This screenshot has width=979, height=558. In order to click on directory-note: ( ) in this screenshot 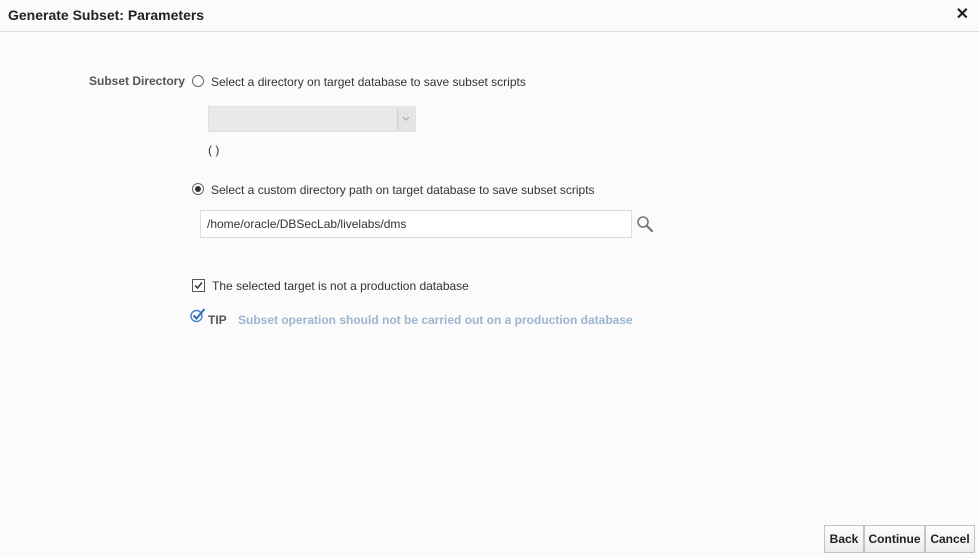, I will do `click(214, 150)`.